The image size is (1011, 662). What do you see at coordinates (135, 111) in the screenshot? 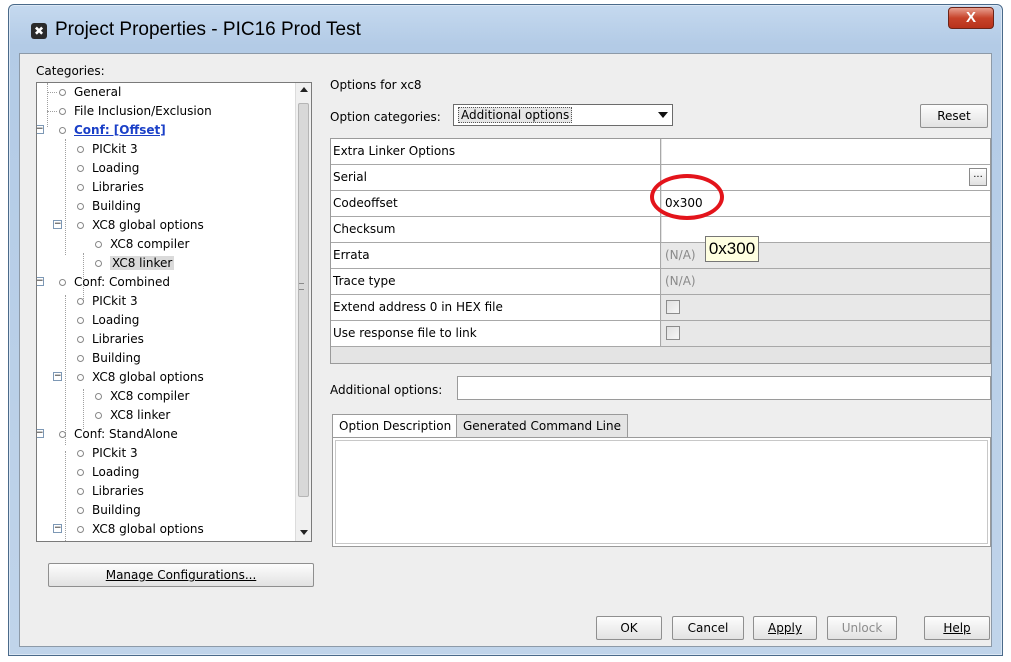
I see `tree-item-file-inclusion: File Inclusion/Exclusion` at bounding box center [135, 111].